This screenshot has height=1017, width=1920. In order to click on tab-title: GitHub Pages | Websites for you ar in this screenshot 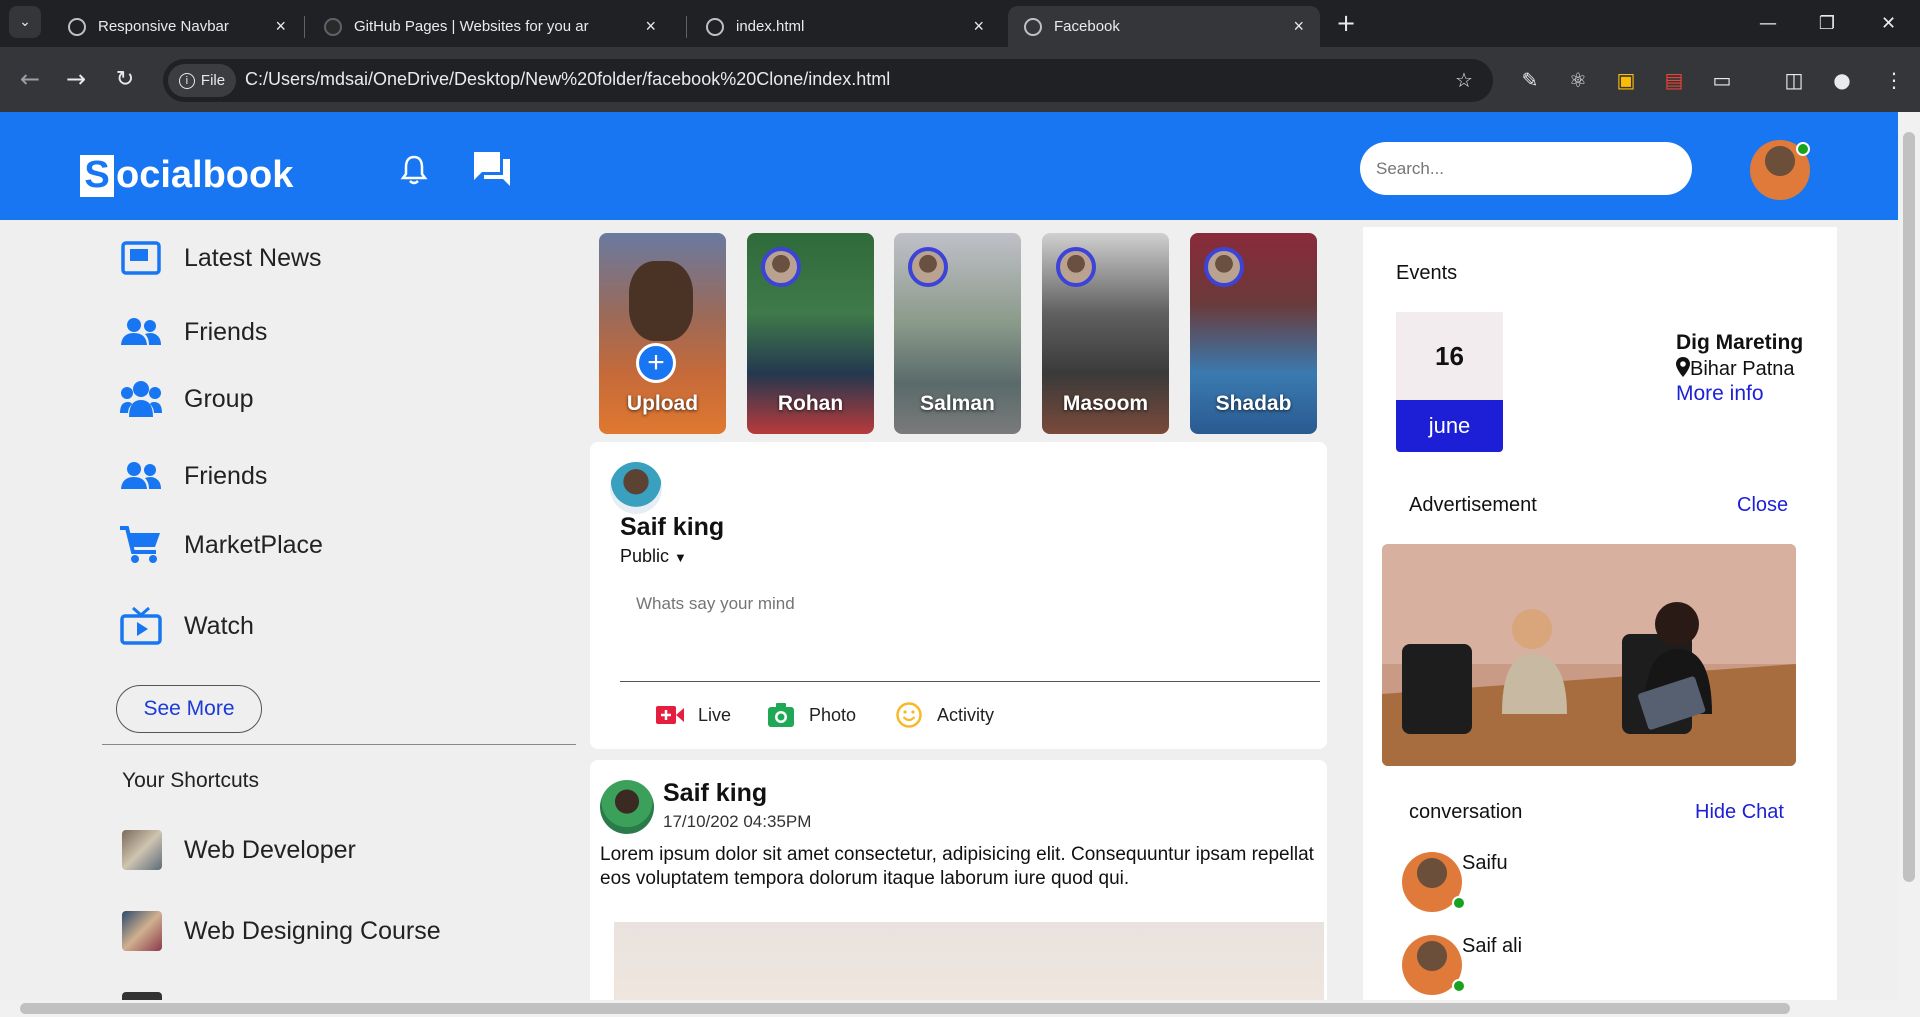, I will do `click(471, 26)`.